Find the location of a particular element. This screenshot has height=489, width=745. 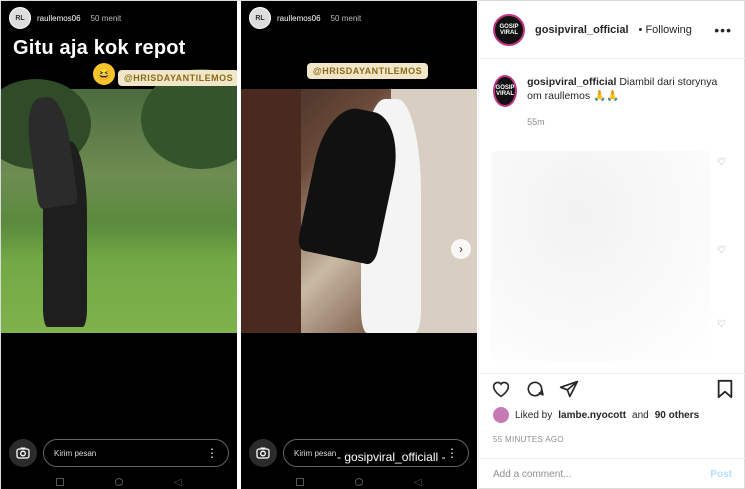

comment-bubble-icon is located at coordinates (535, 391).